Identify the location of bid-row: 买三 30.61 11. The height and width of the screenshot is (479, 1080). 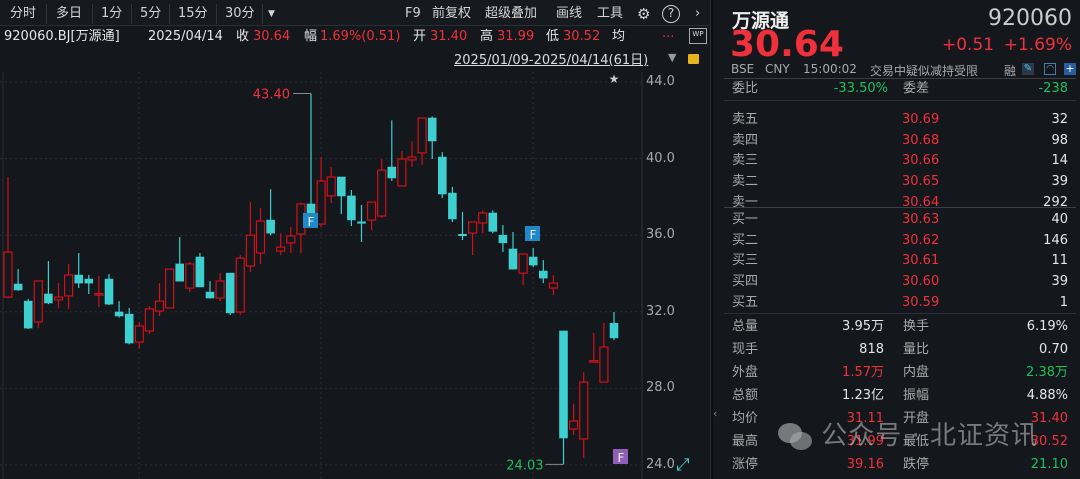
(900, 261).